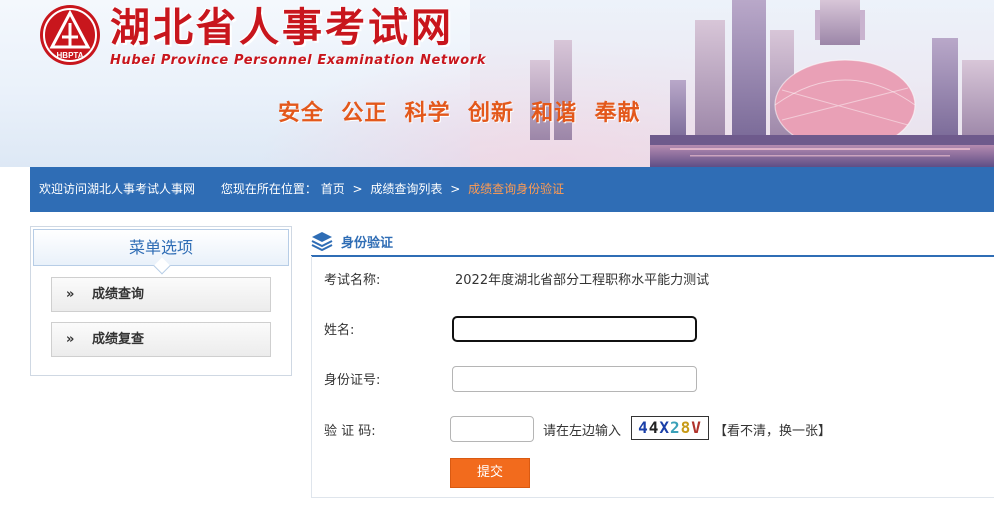 The width and height of the screenshot is (994, 514). I want to click on logo-text: HBPTA, so click(70, 55).